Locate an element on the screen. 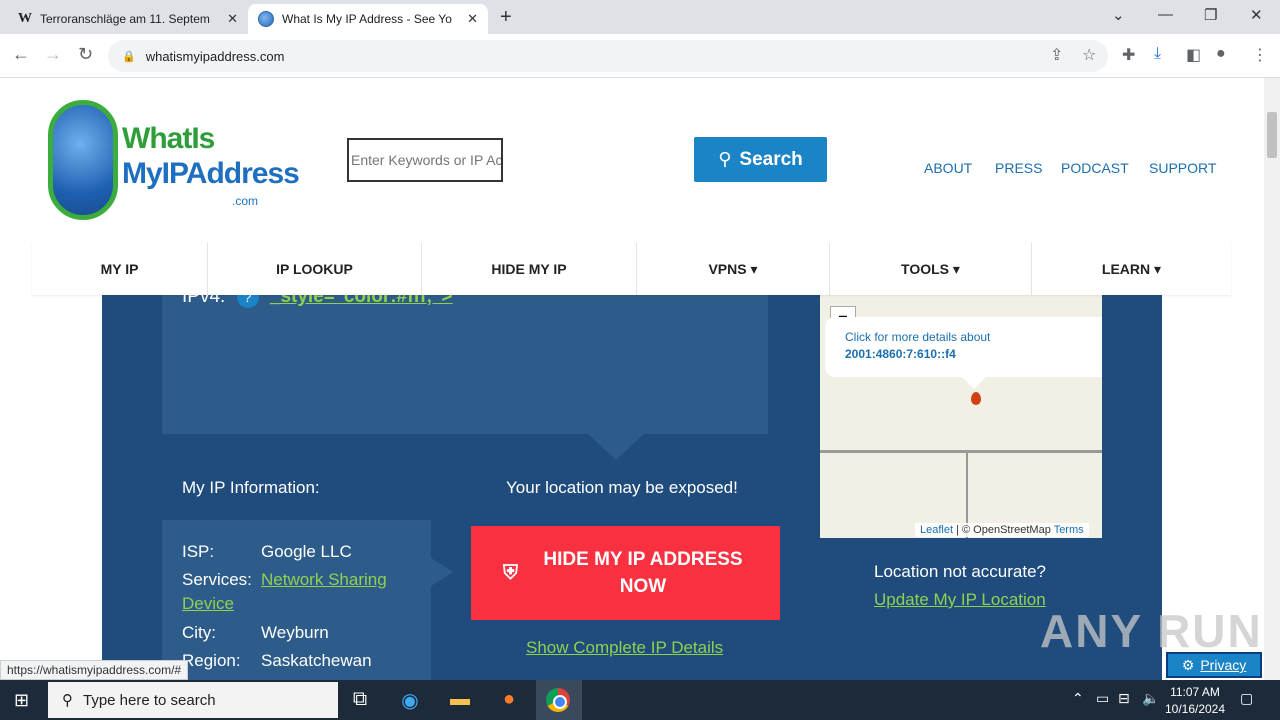 The width and height of the screenshot is (1280, 720). city-value: Weyburn is located at coordinates (295, 632).